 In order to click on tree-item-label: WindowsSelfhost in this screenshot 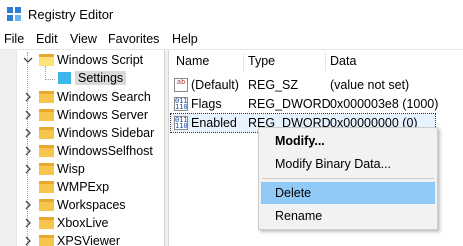, I will do `click(105, 151)`.